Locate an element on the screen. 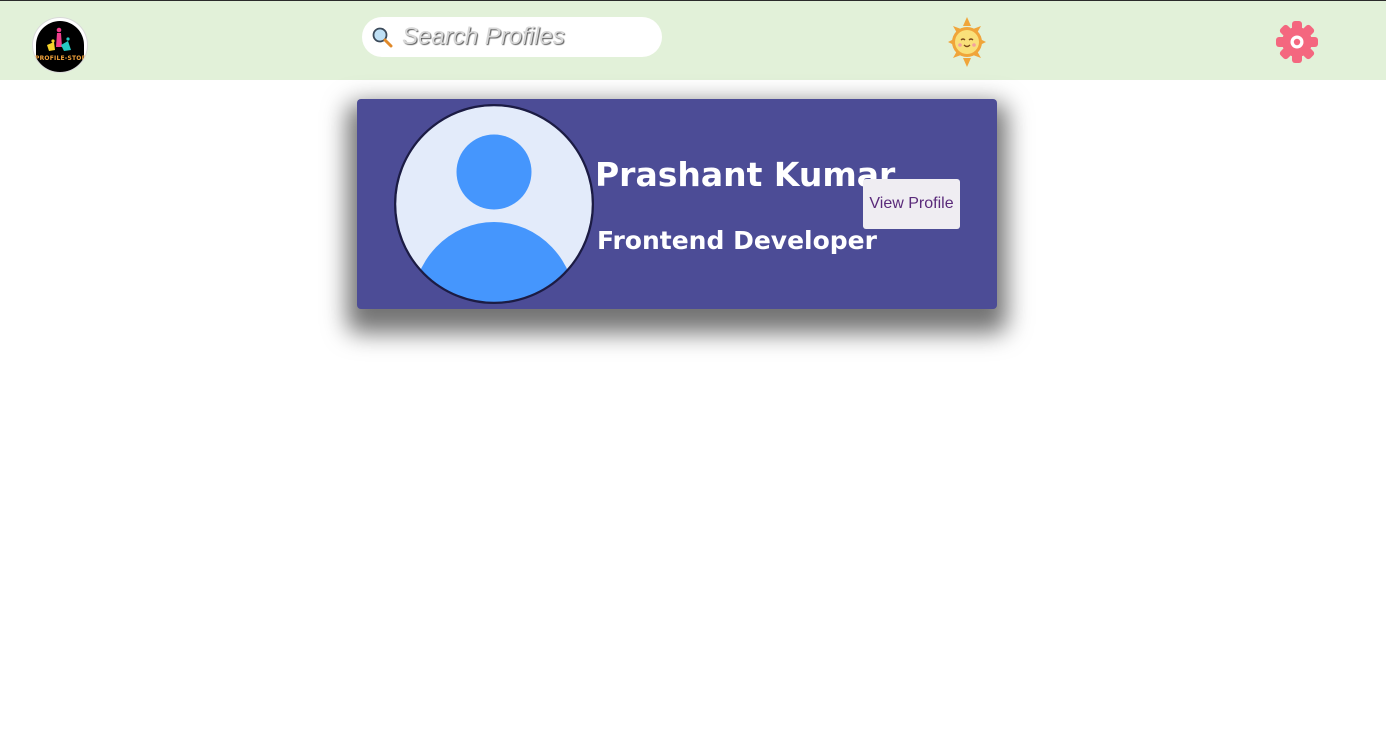 The height and width of the screenshot is (748, 1386). view-profile-button: View Profile is located at coordinates (911, 204).